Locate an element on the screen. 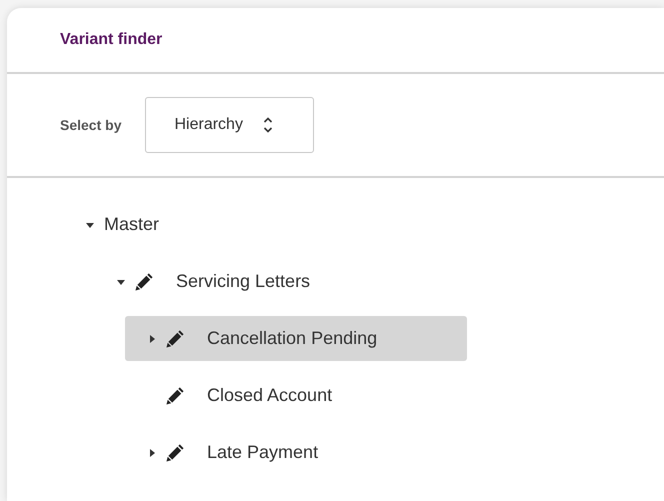 This screenshot has height=501, width=664. tree-item: Servicing Letters is located at coordinates (265, 281).